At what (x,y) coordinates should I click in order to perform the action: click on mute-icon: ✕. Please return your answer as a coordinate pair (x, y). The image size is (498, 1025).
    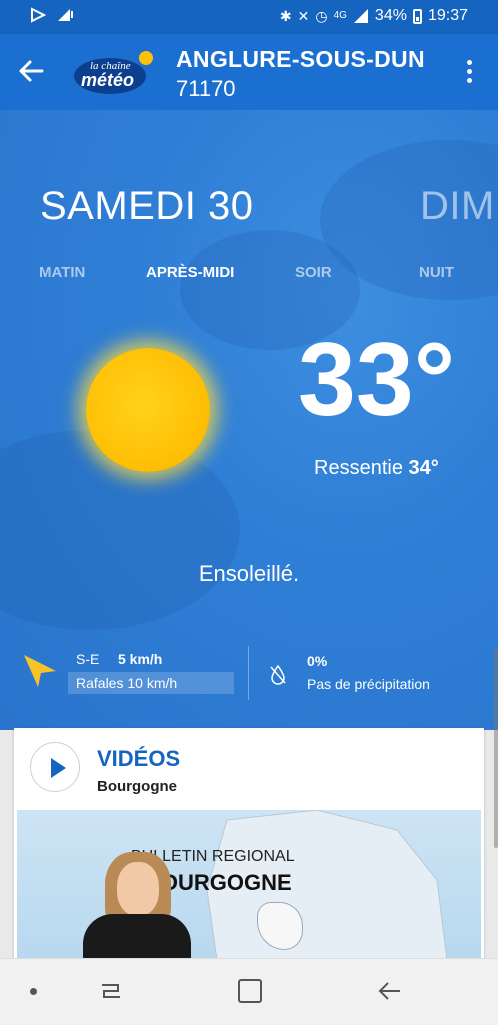
    Looking at the image, I should click on (303, 16).